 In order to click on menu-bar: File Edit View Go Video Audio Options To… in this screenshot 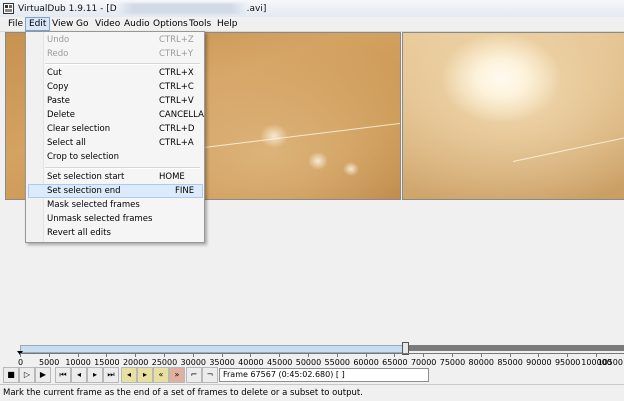, I will do `click(312, 24)`.